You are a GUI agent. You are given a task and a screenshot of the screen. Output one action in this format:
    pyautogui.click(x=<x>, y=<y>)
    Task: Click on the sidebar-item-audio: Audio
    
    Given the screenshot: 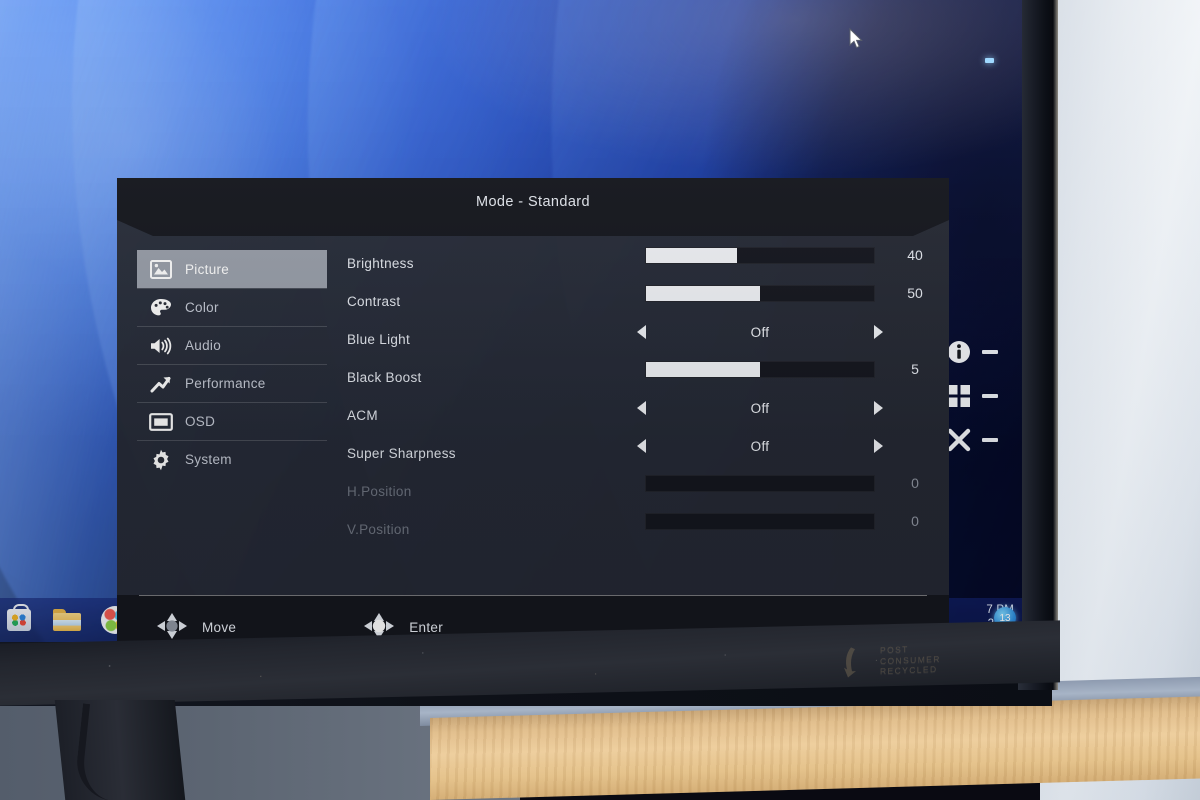 What is the action you would take?
    pyautogui.click(x=232, y=345)
    